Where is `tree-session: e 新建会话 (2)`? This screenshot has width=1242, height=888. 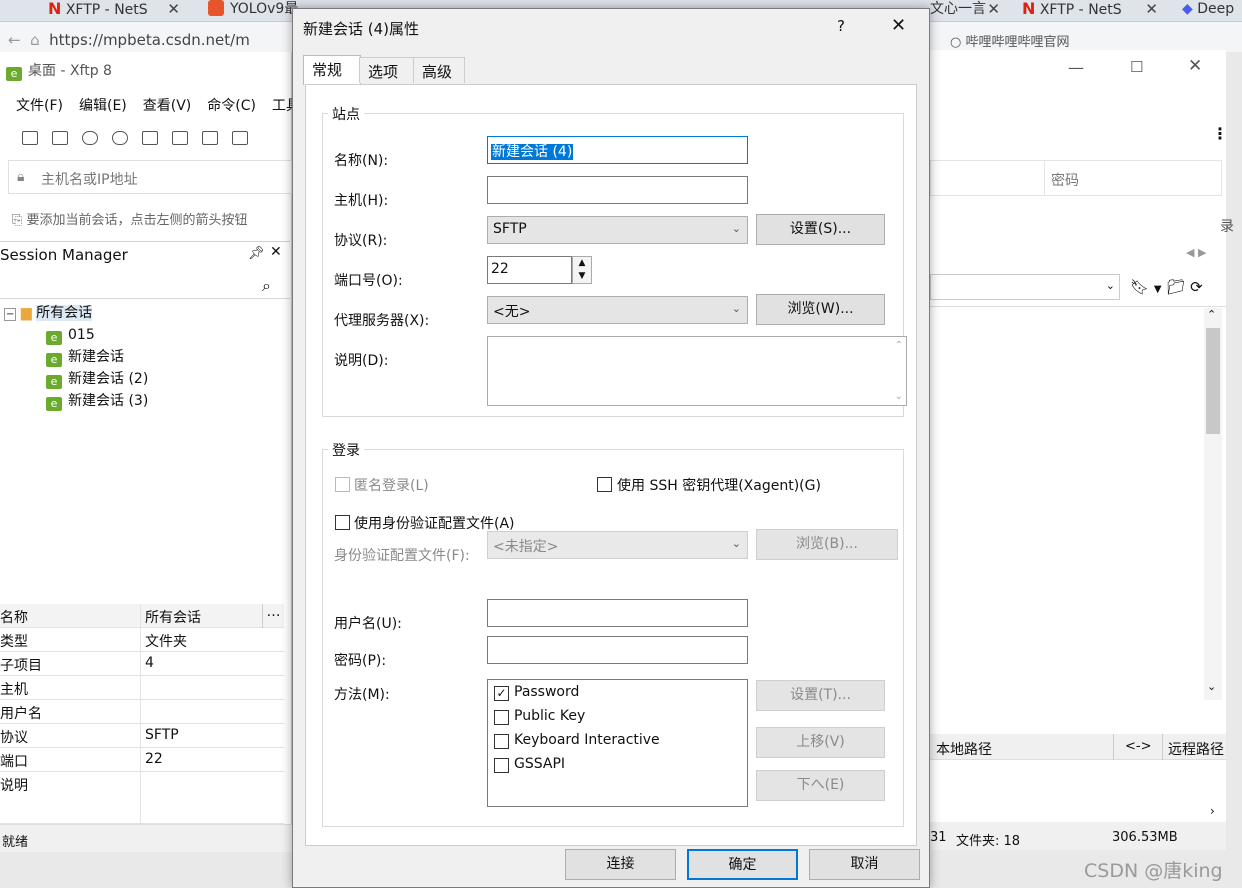
tree-session: e 新建会话 (2) is located at coordinates (97, 379).